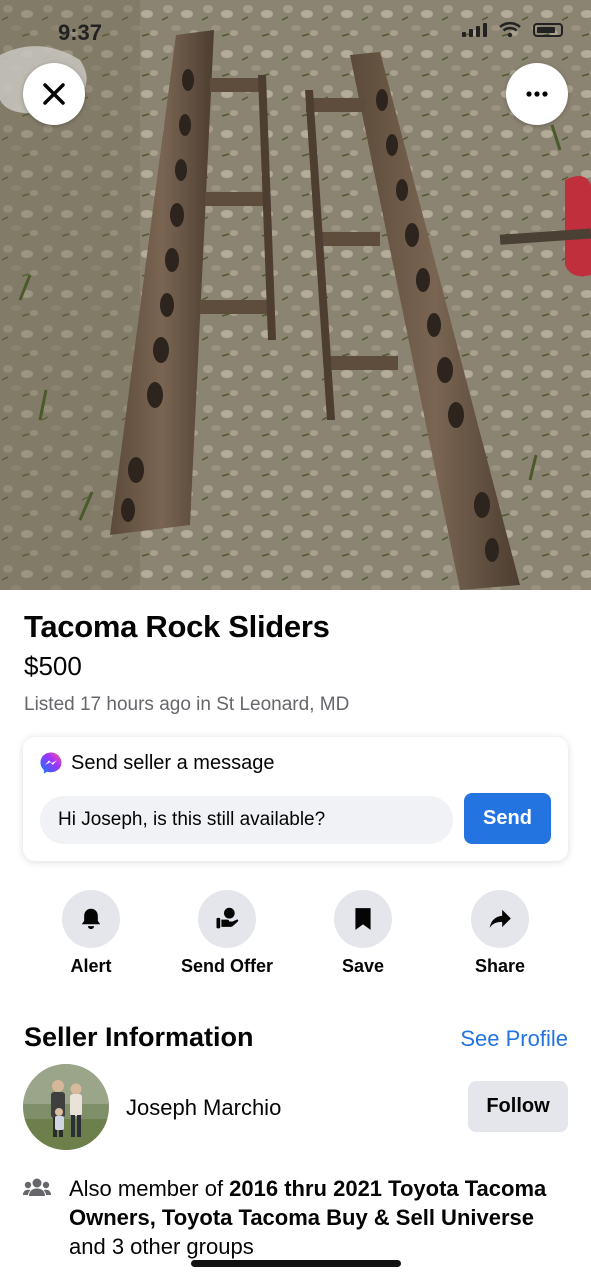 The height and width of the screenshot is (1279, 591). What do you see at coordinates (296, 1263) in the screenshot?
I see `home-indicator` at bounding box center [296, 1263].